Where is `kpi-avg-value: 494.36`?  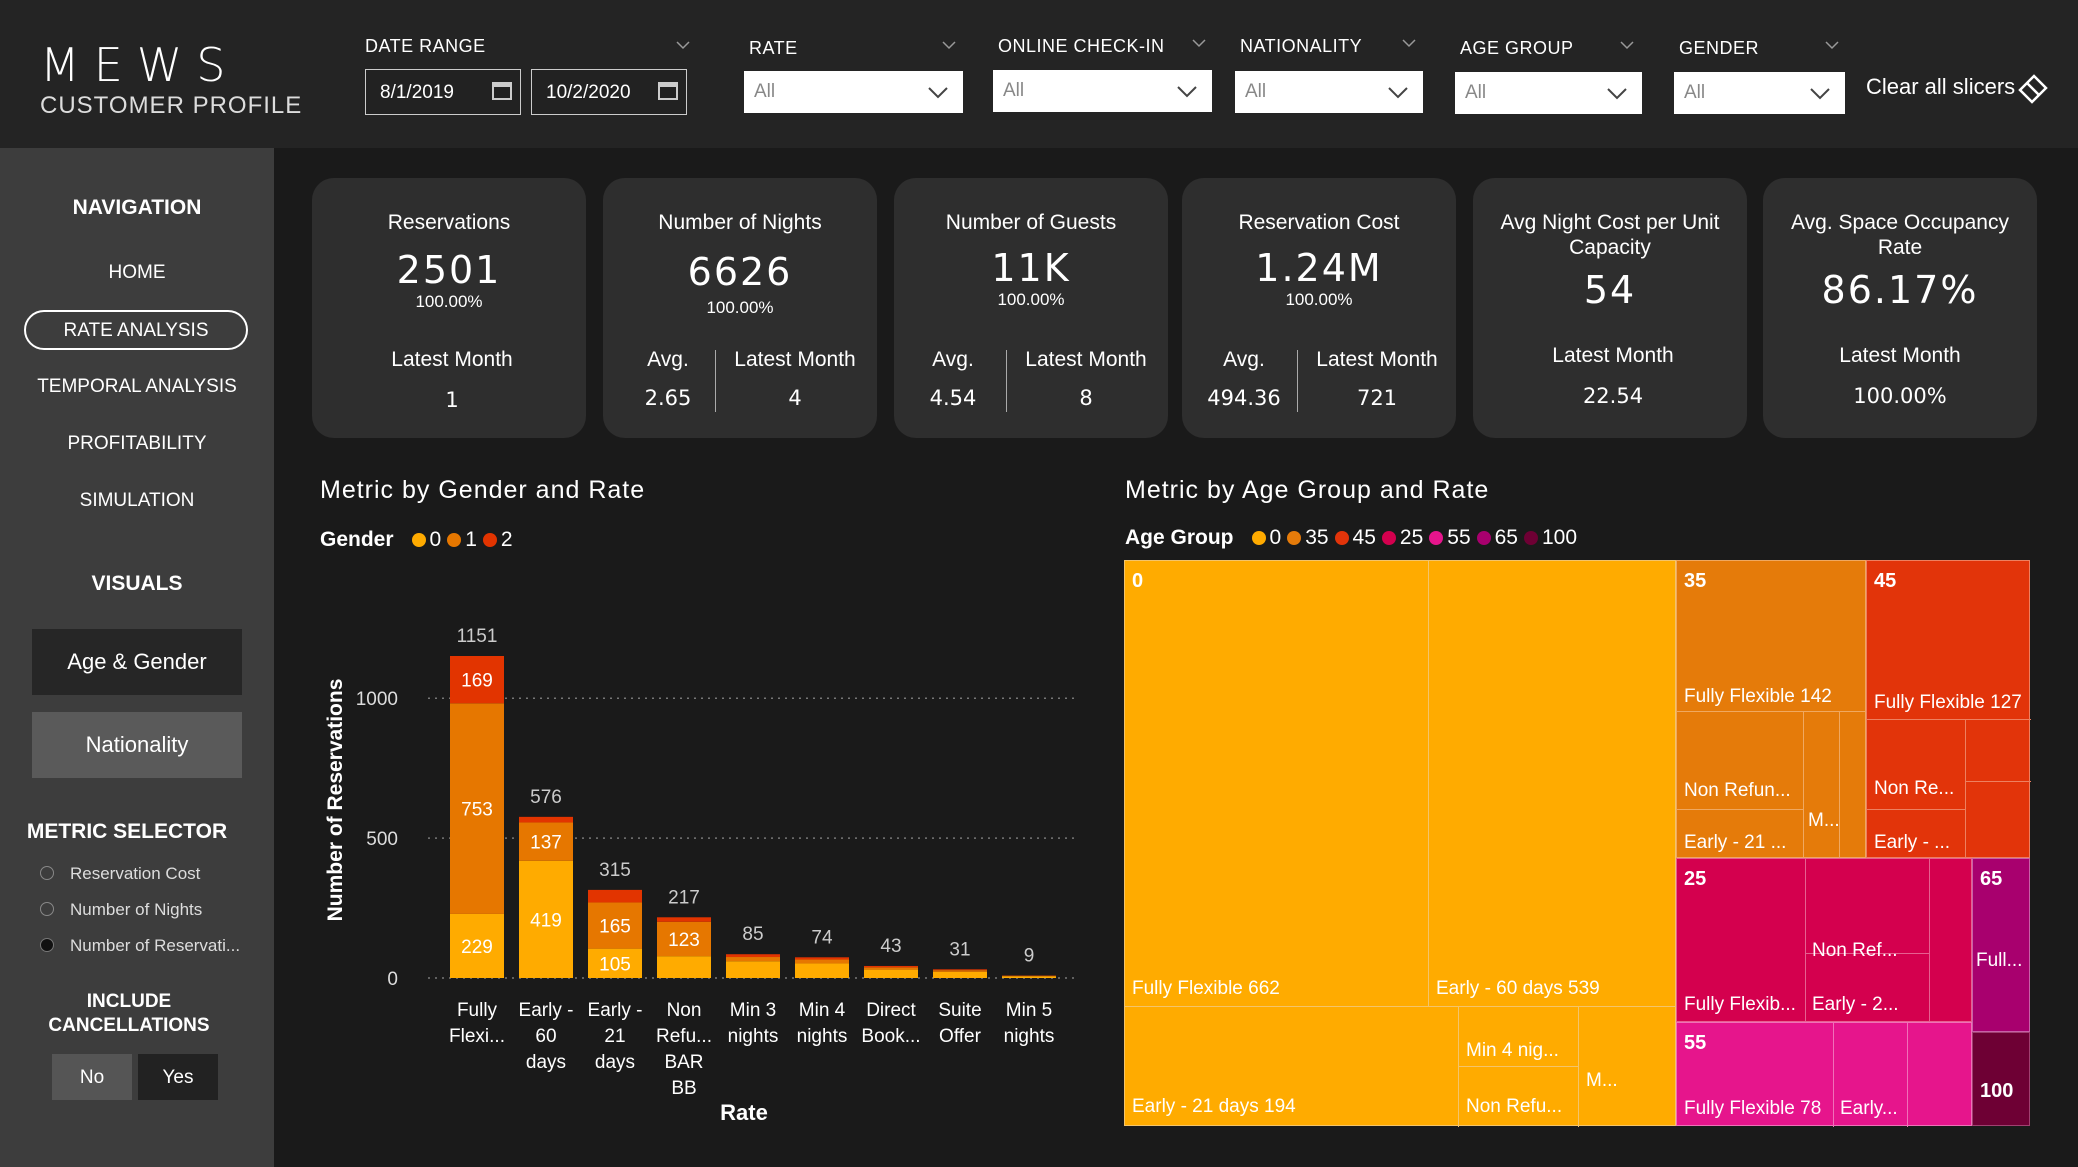 kpi-avg-value: 494.36 is located at coordinates (1244, 398).